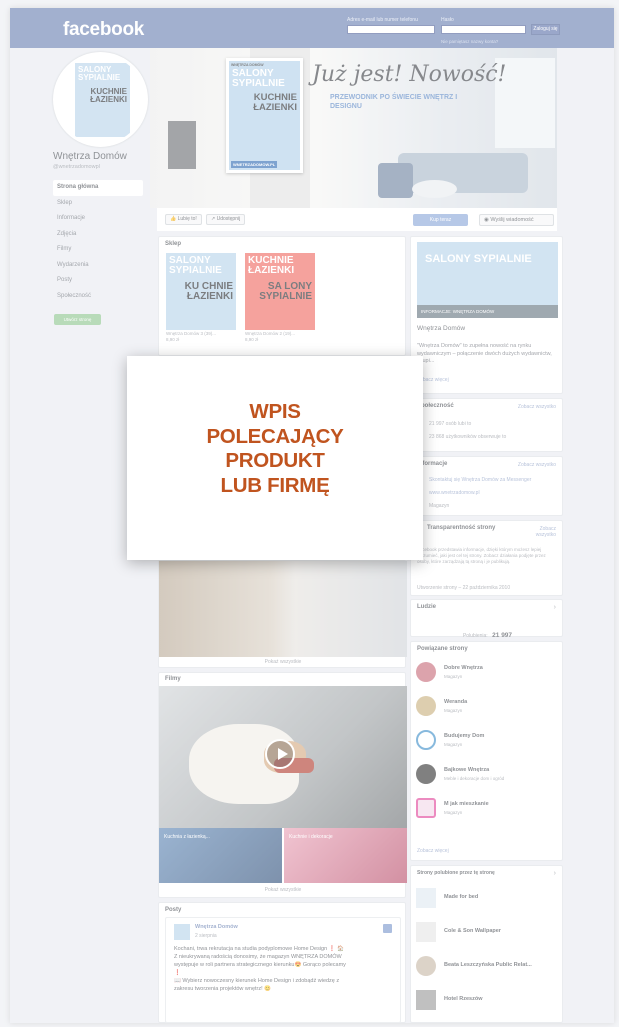 The height and width of the screenshot is (1027, 619). I want to click on promo-line: POLECAJĄCY, so click(275, 436).